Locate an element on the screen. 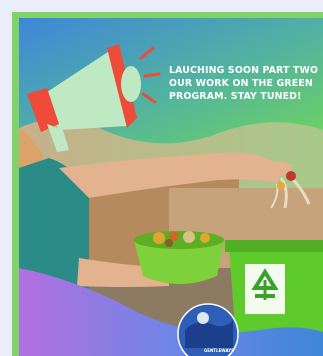  announcement-line-1: LAUCHING SOON PART TWO is located at coordinates (244, 70).